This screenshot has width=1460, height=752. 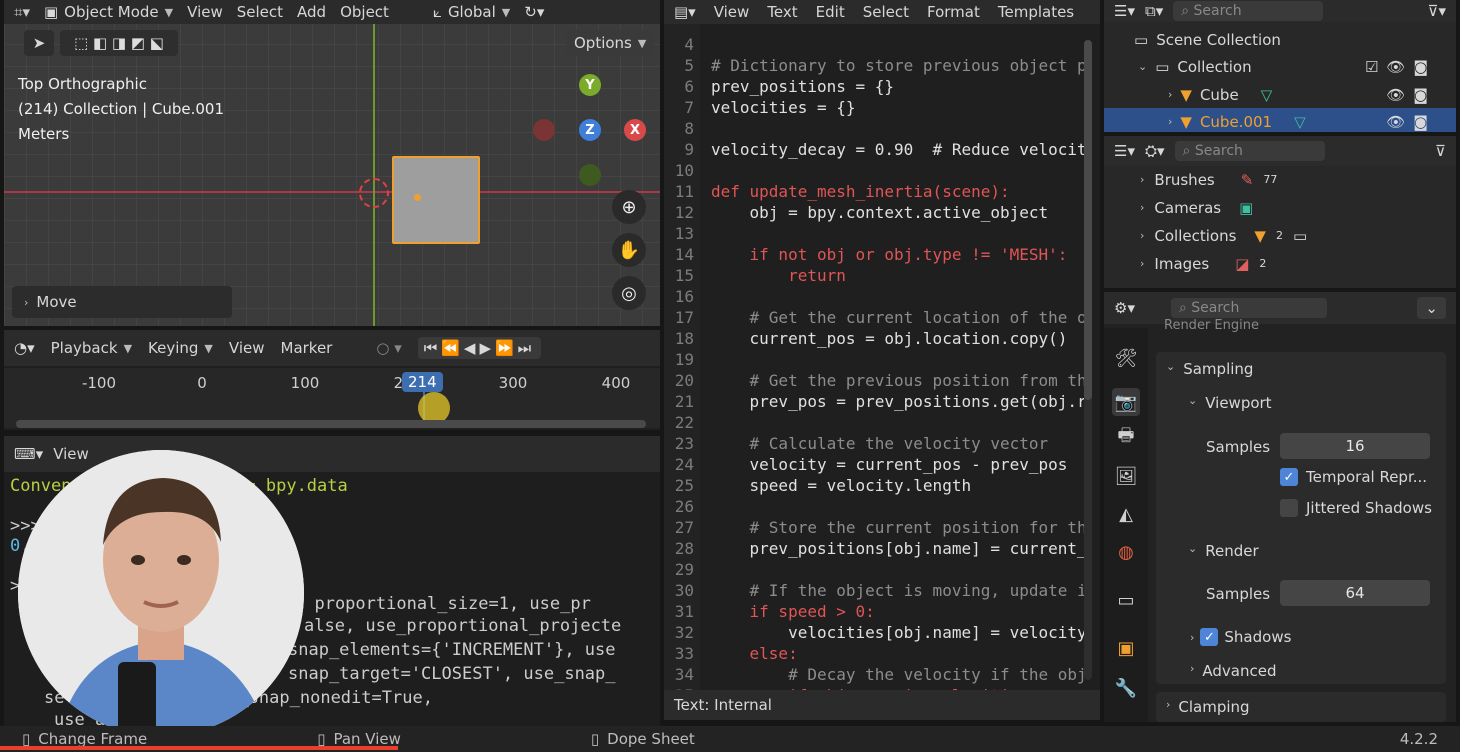 I want to click on code-line: 10, so click(x=687, y=170).